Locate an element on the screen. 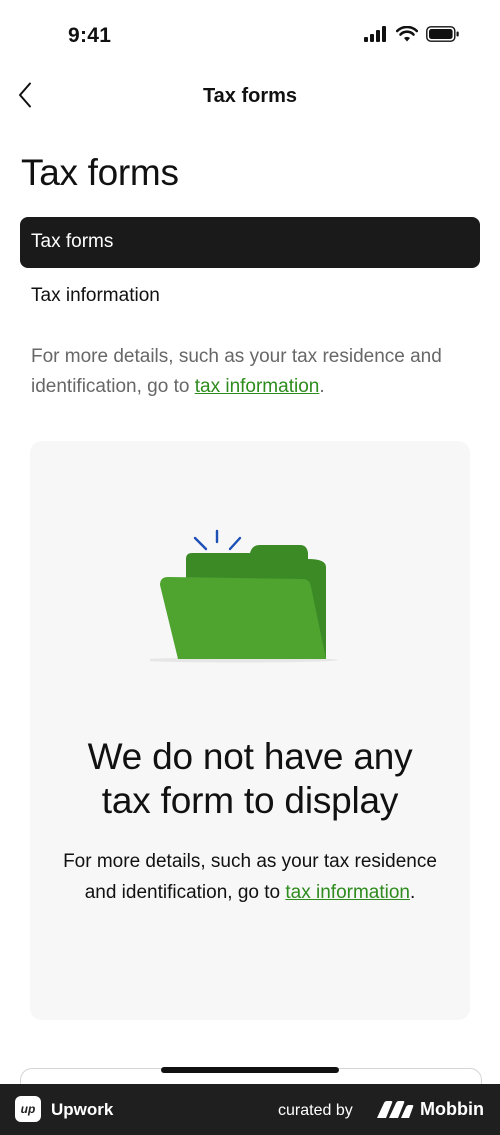  battery-icon is located at coordinates (443, 36).